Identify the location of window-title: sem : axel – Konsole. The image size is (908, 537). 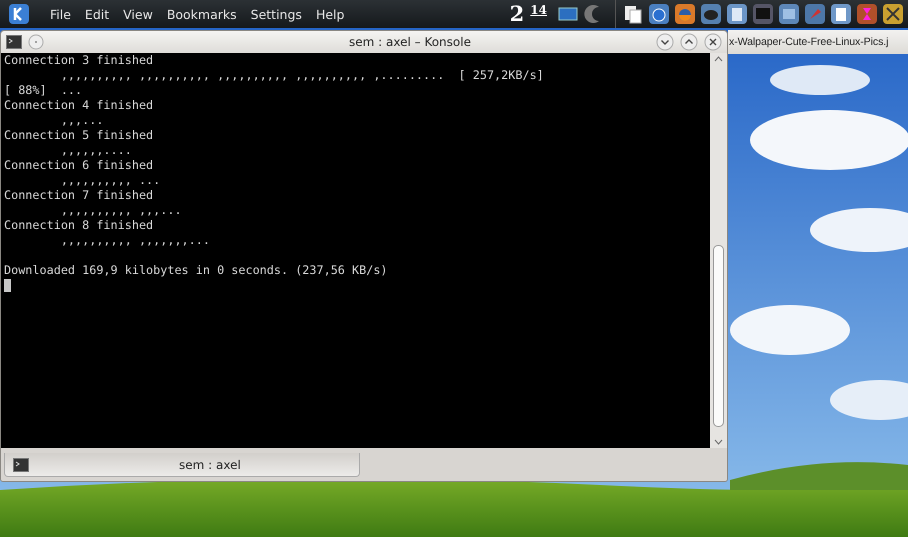
(410, 42).